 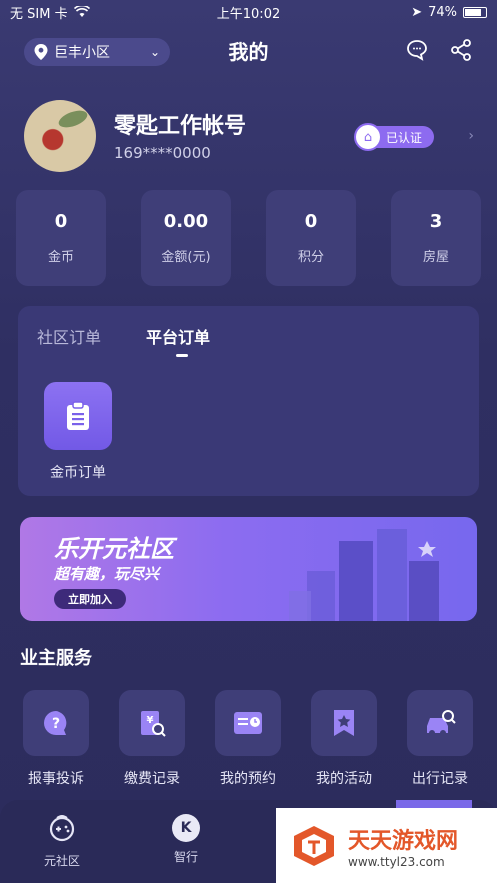 I want to click on stat-points: 0 积分, so click(x=311, y=238).